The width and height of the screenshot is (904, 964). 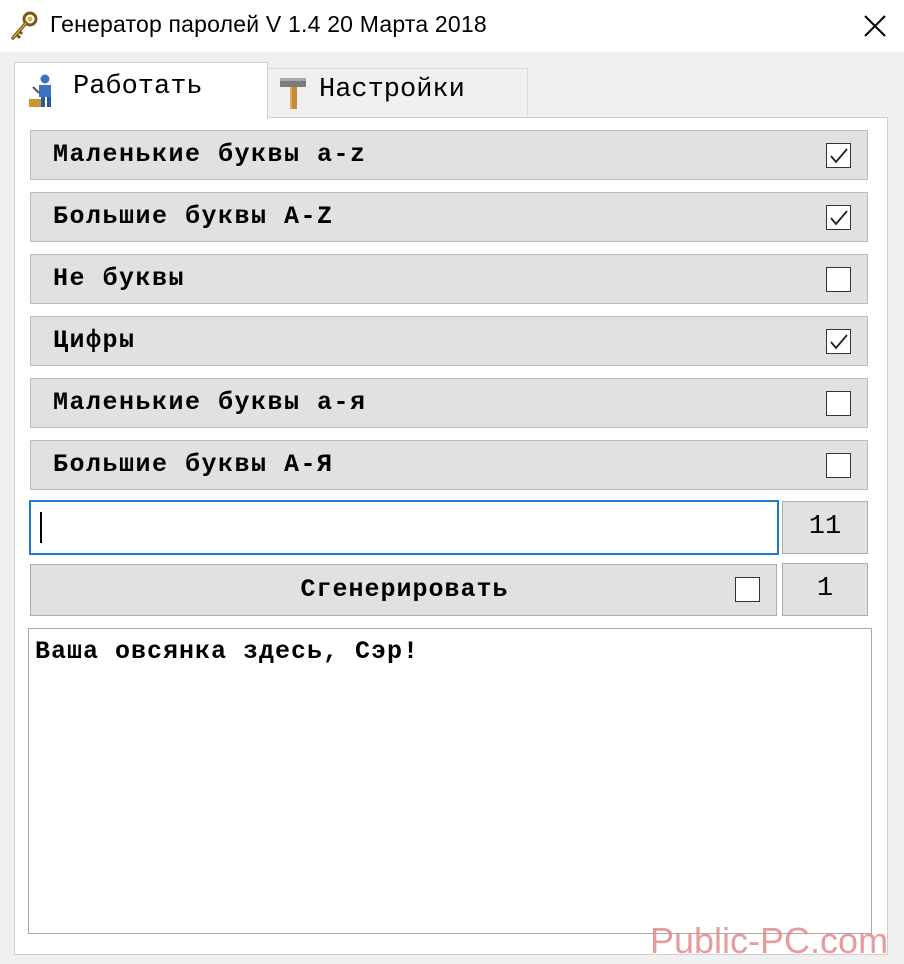 I want to click on watermark: Public-PC.com, so click(x=769, y=940).